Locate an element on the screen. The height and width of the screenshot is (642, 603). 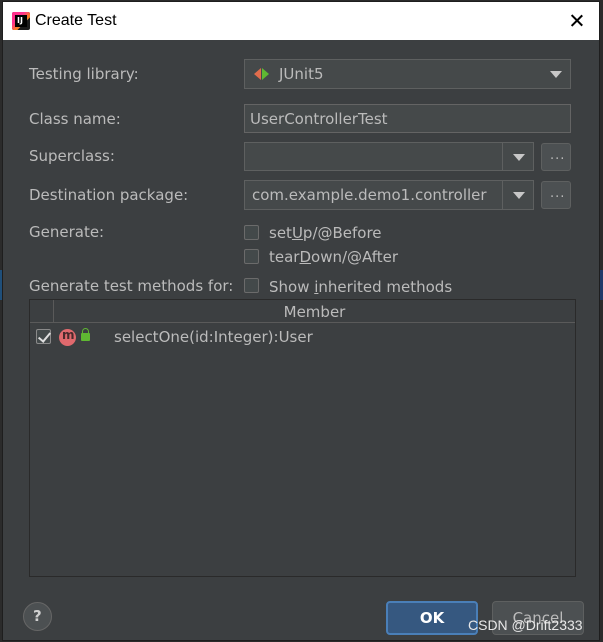
destination-package-label: Destination package: is located at coordinates (109, 195).